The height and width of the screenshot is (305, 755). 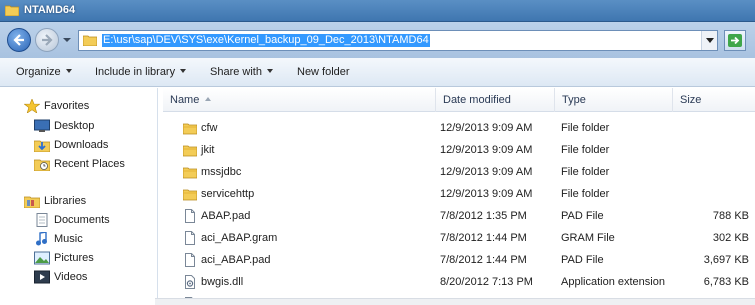 What do you see at coordinates (299, 100) in the screenshot?
I see `column-header-name: Name` at bounding box center [299, 100].